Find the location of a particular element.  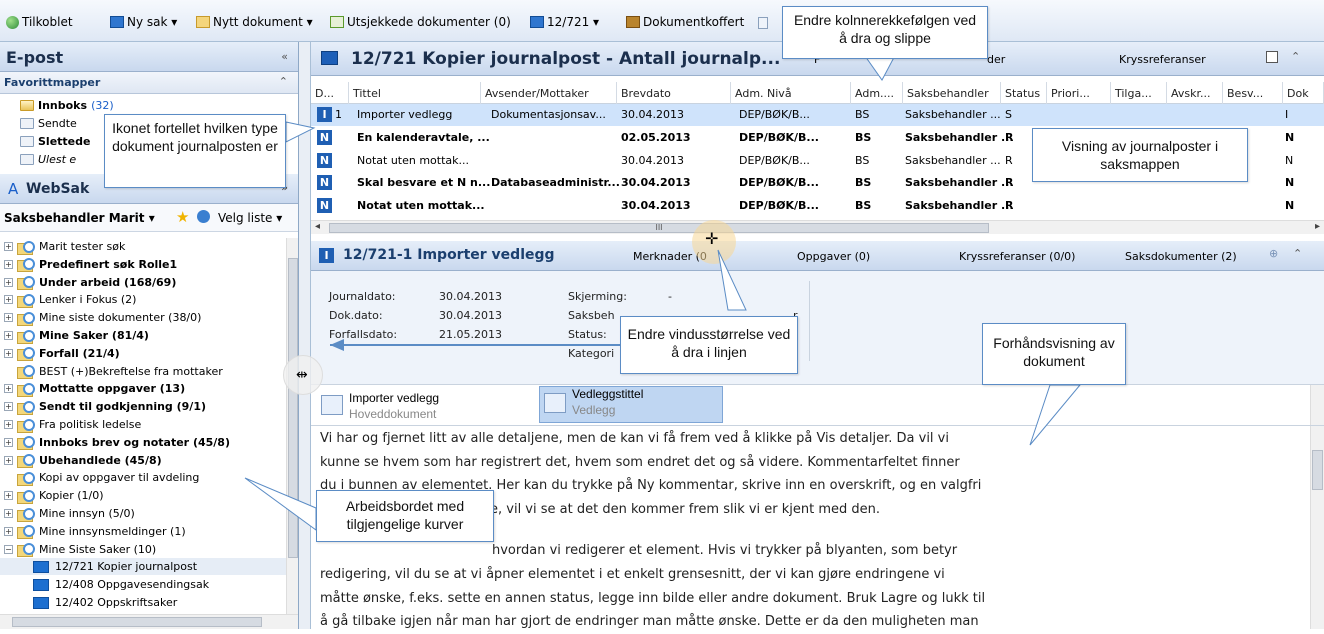

callout-workbench: Arbeidsbordet med tilgjengelige kurver is located at coordinates (405, 516).